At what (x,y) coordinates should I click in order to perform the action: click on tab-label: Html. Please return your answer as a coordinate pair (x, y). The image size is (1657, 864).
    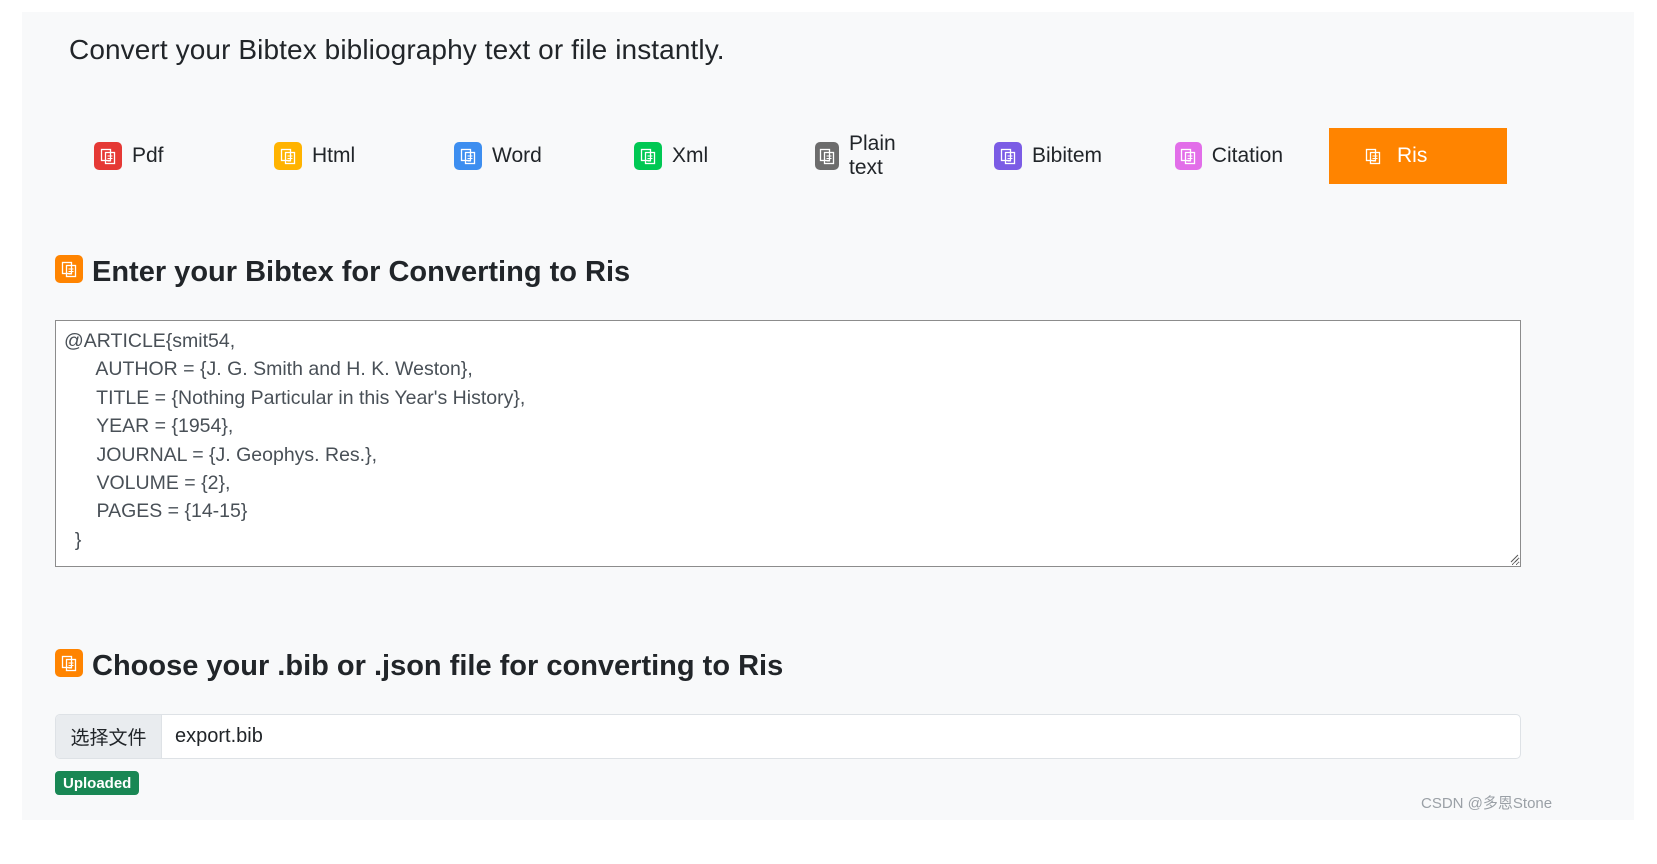
    Looking at the image, I should click on (334, 155).